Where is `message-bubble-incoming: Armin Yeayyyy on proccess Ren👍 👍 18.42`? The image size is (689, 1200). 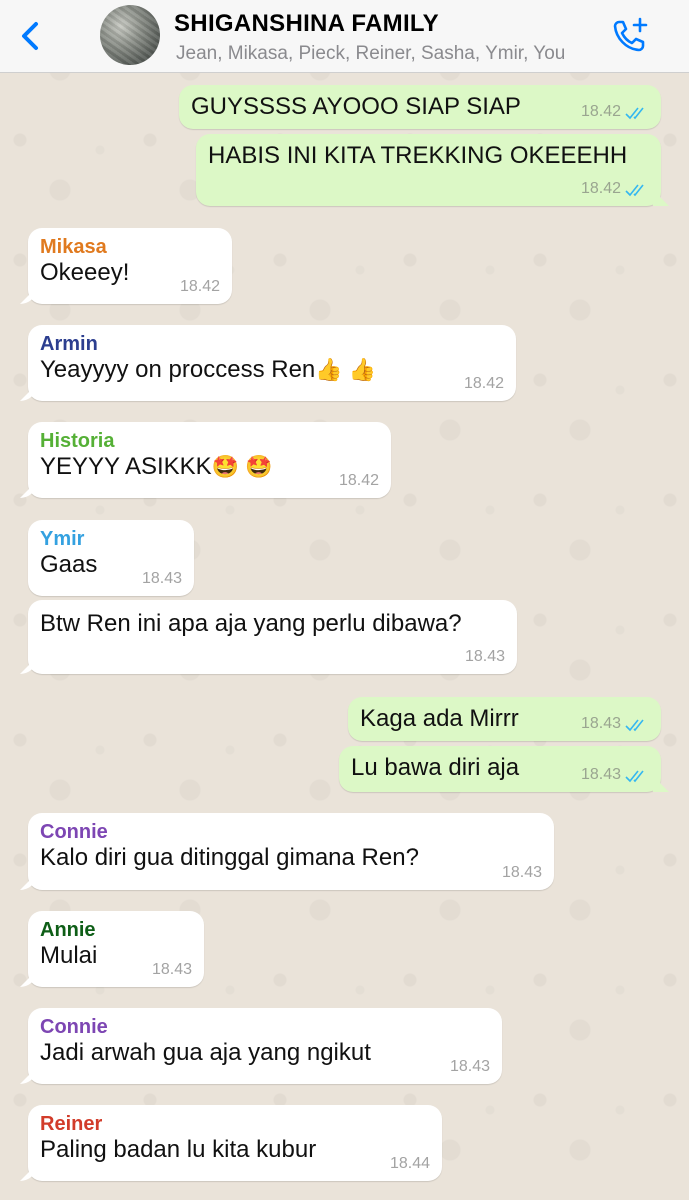 message-bubble-incoming: Armin Yeayyyy on proccess Ren👍 👍 18.42 is located at coordinates (272, 363).